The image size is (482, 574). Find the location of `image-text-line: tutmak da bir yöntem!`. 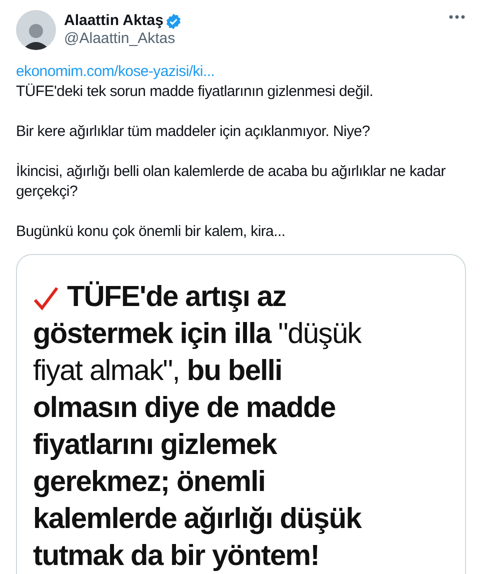

image-text-line: tutmak da bir yöntem! is located at coordinates (176, 556).